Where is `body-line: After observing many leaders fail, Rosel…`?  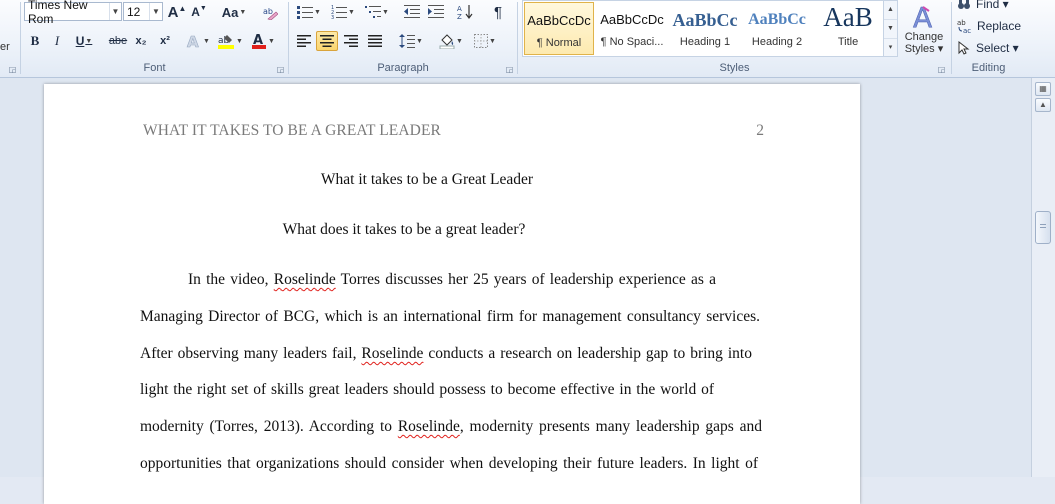
body-line: After observing many leaders fail, Rosel… is located at coordinates (446, 354).